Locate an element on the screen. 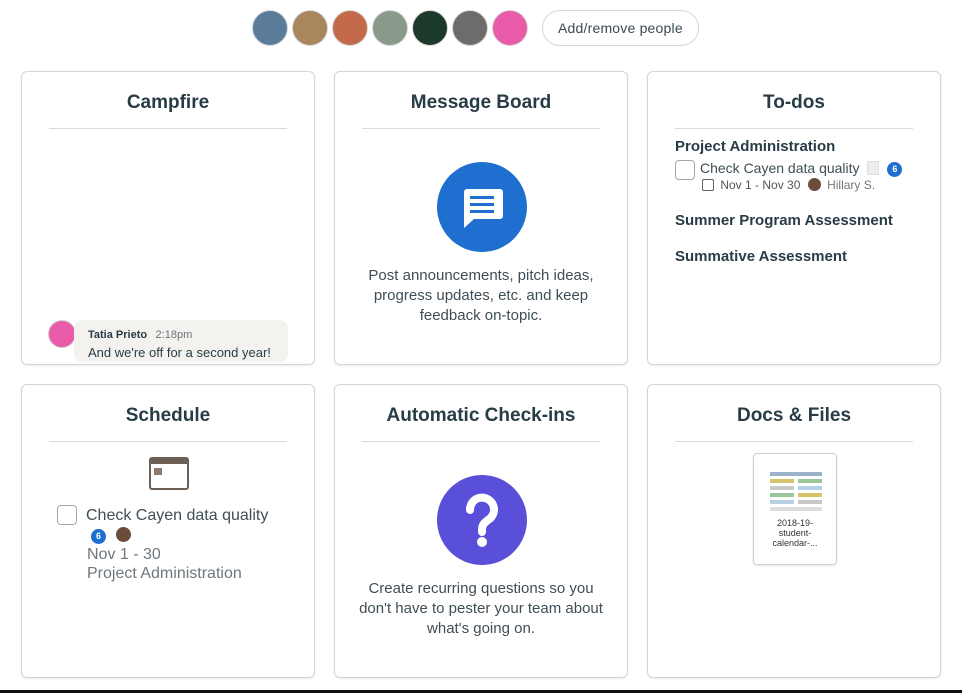  people-bar: Add/remove people is located at coordinates (475, 28).